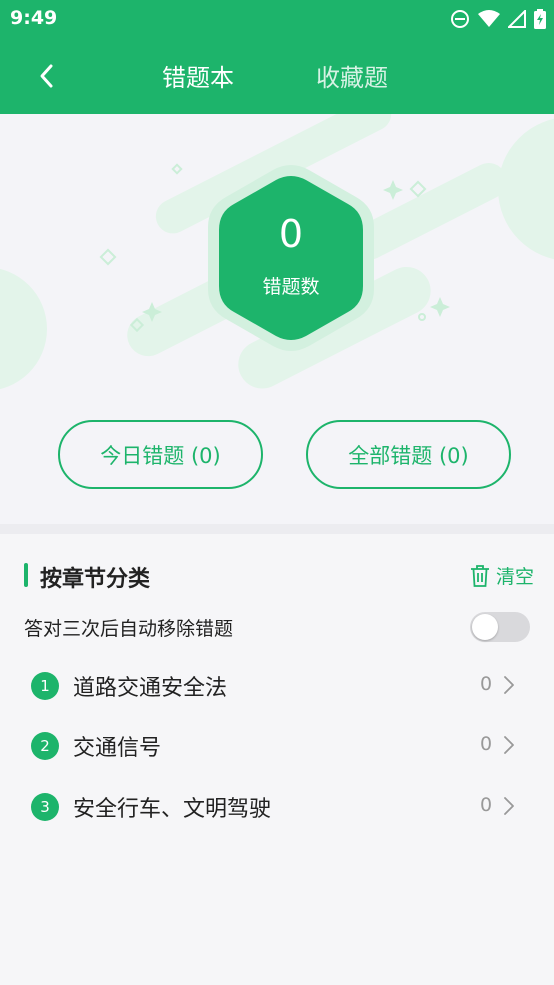  What do you see at coordinates (517, 19) in the screenshot?
I see `signal-icon` at bounding box center [517, 19].